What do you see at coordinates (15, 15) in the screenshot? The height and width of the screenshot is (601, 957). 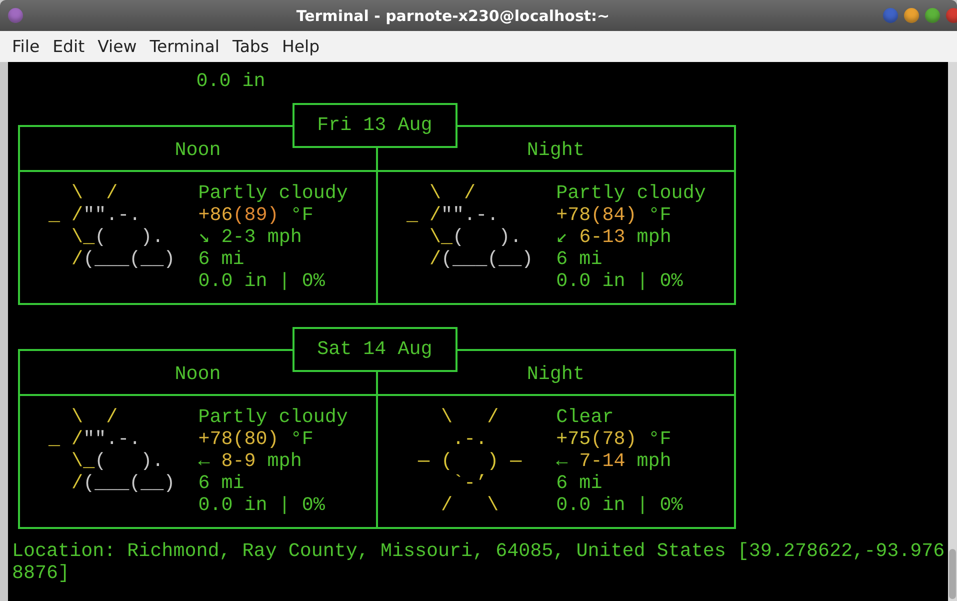 I see `window-menu-button` at bounding box center [15, 15].